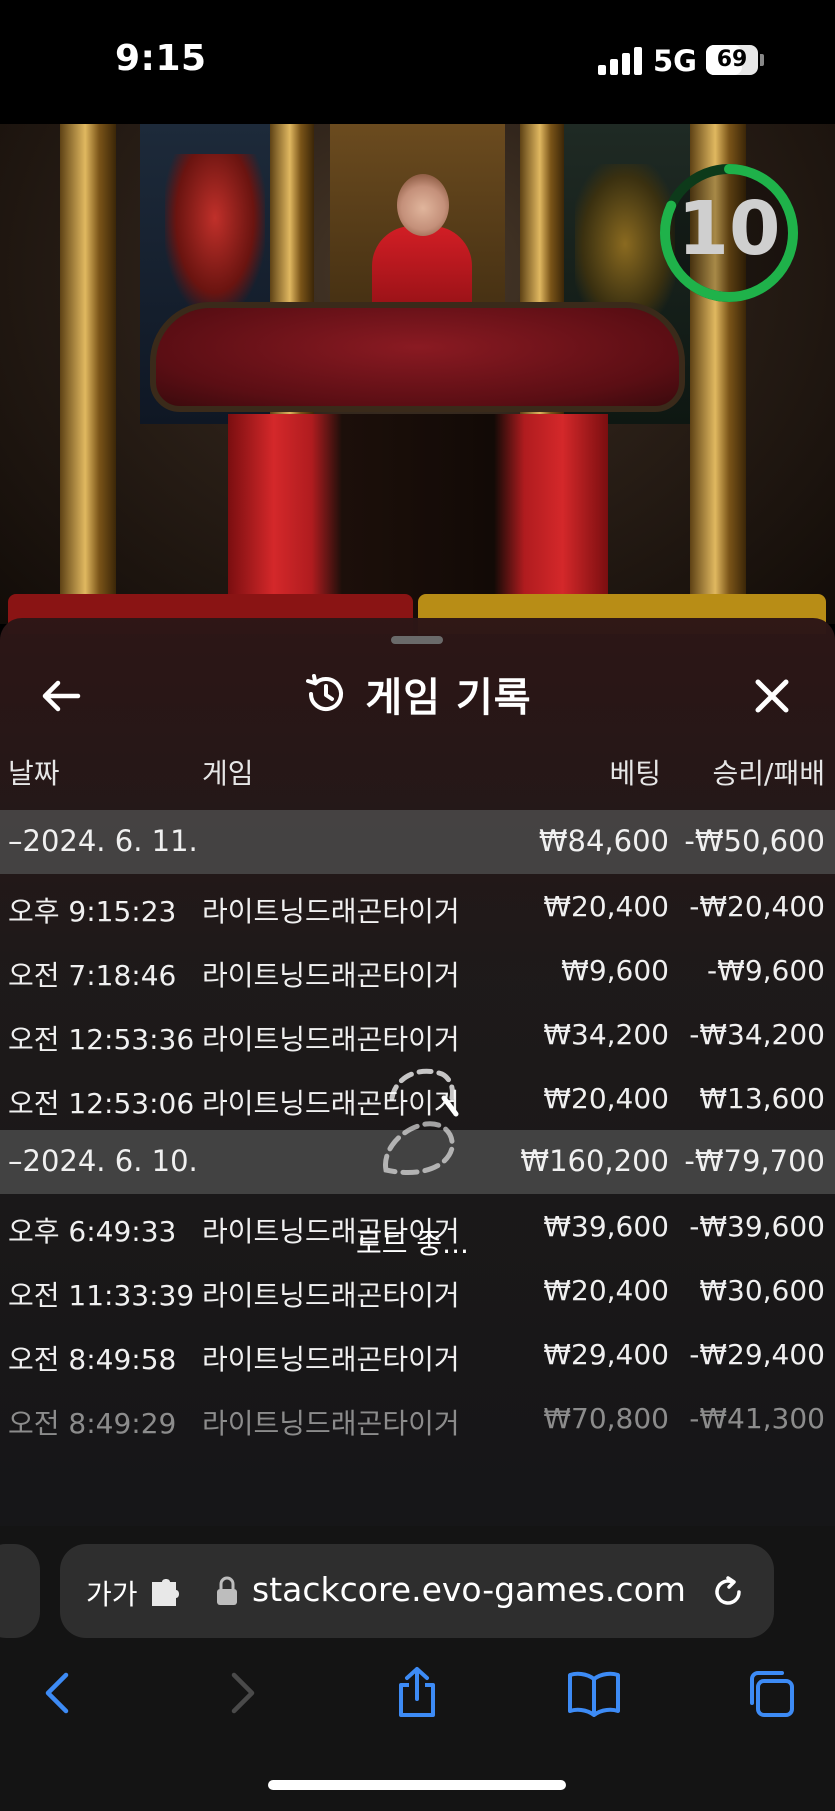  What do you see at coordinates (606, 1034) in the screenshot?
I see `row-bet: ₩34,200` at bounding box center [606, 1034].